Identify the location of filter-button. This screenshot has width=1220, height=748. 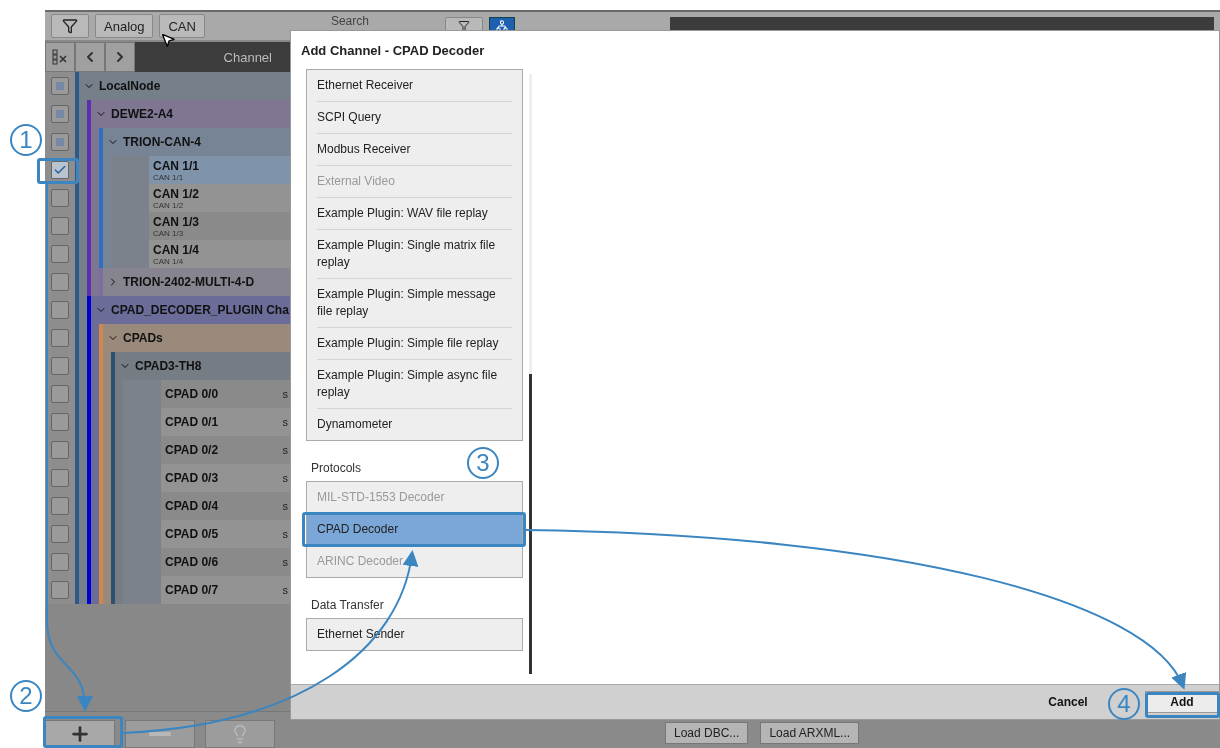
(70, 26).